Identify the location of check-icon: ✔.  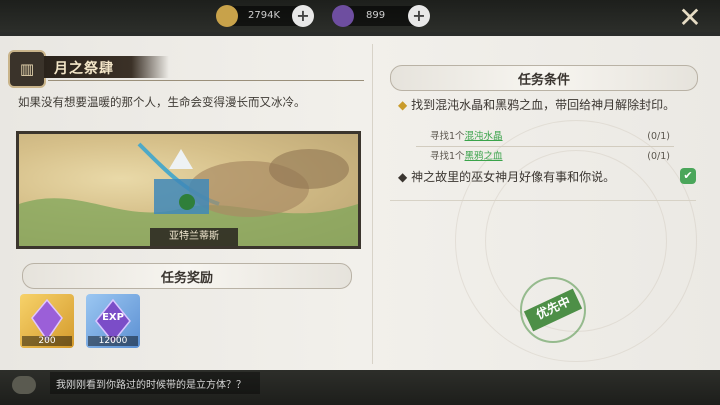
(688, 176).